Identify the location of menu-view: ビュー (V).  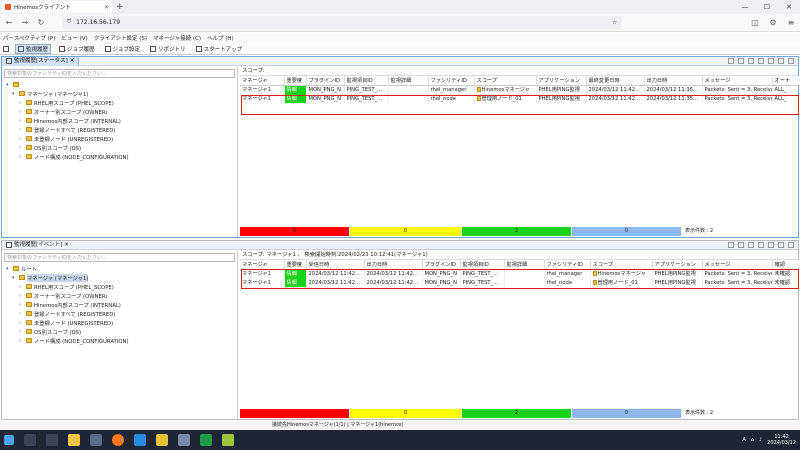
(74, 38).